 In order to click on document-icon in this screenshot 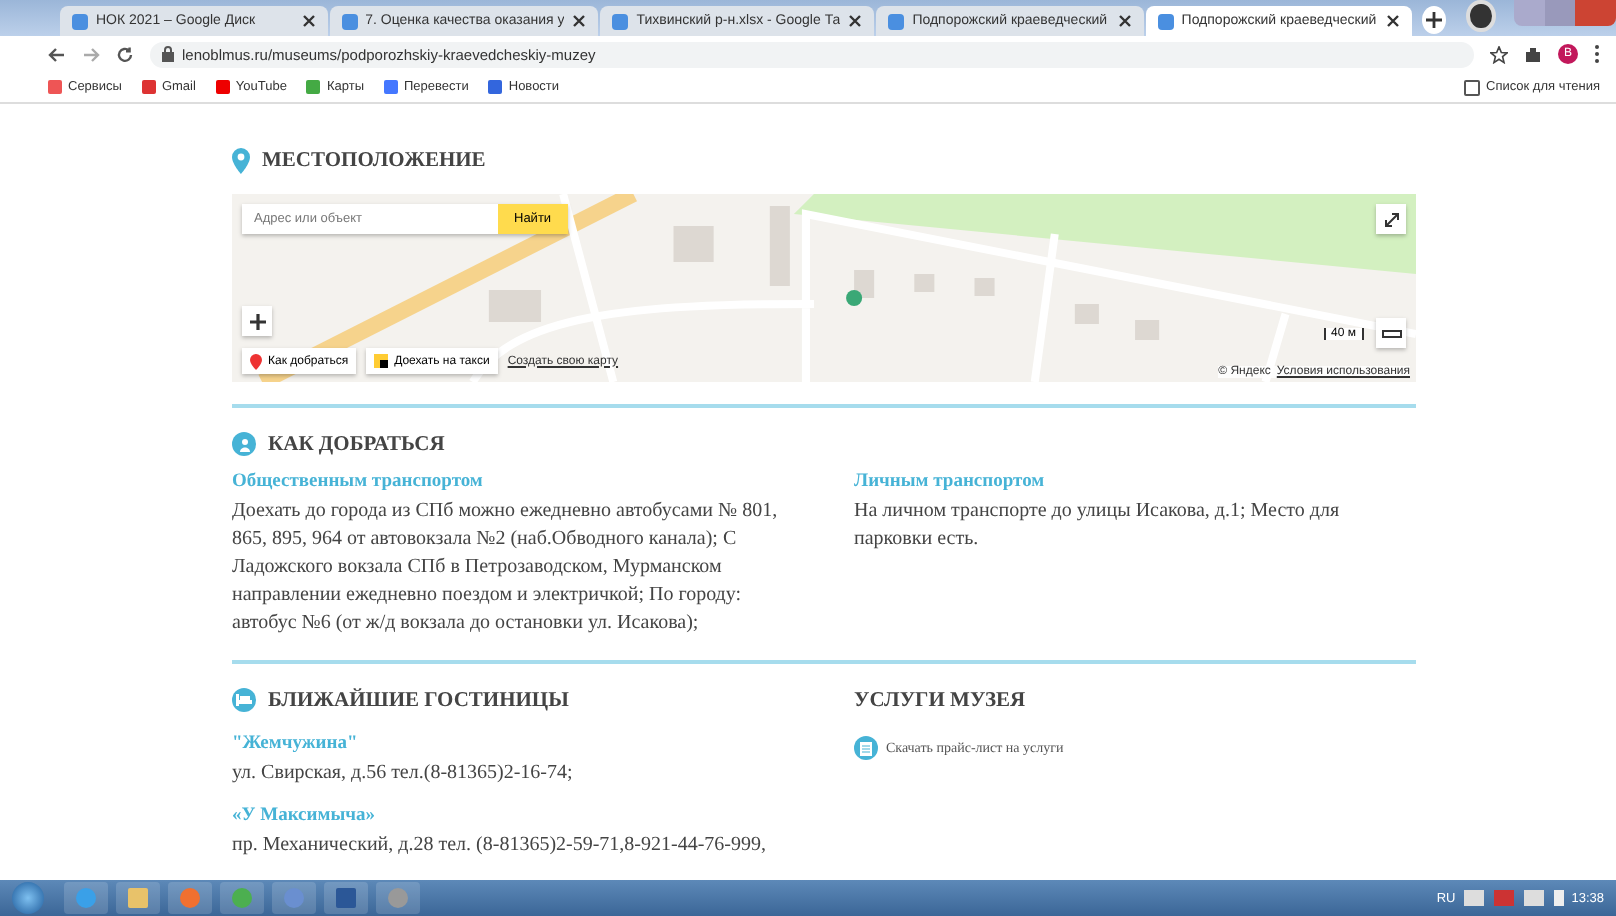, I will do `click(866, 748)`.